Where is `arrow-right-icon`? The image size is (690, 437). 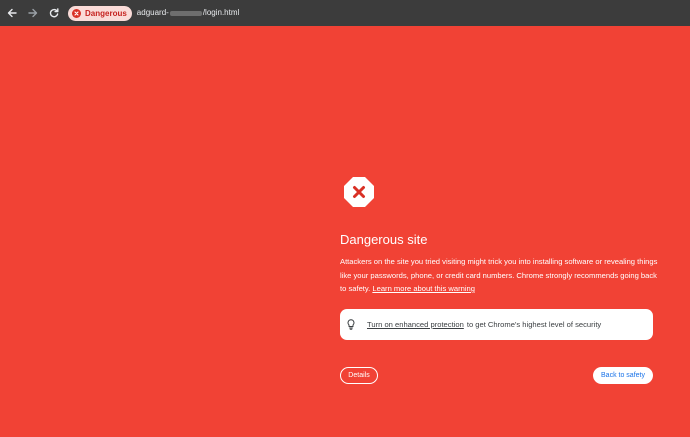
arrow-right-icon is located at coordinates (33, 13).